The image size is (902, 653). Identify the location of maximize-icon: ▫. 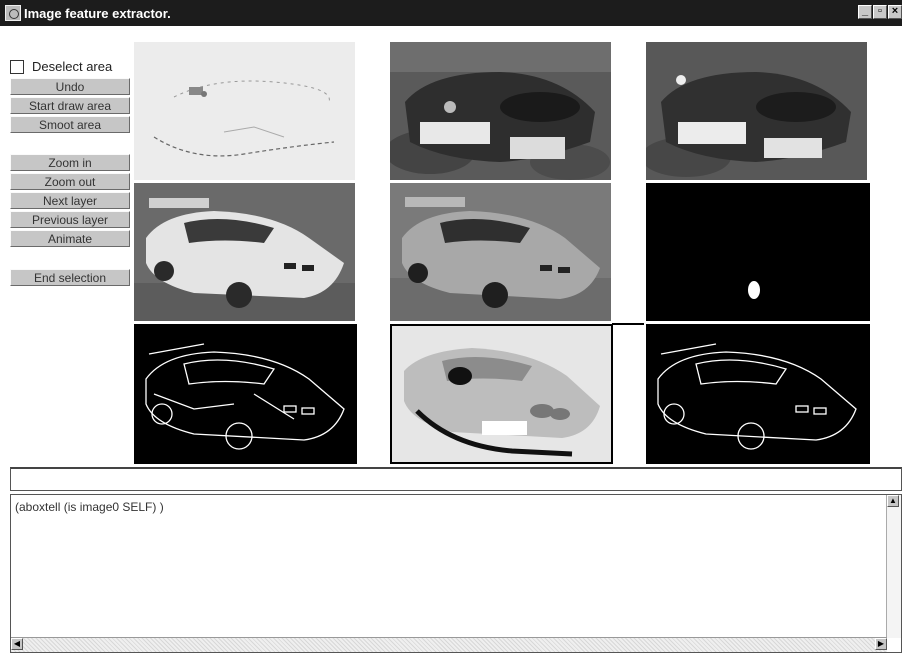
(880, 12).